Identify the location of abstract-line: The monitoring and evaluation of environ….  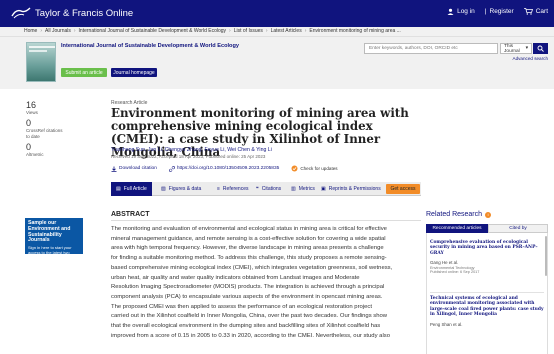
(249, 229).